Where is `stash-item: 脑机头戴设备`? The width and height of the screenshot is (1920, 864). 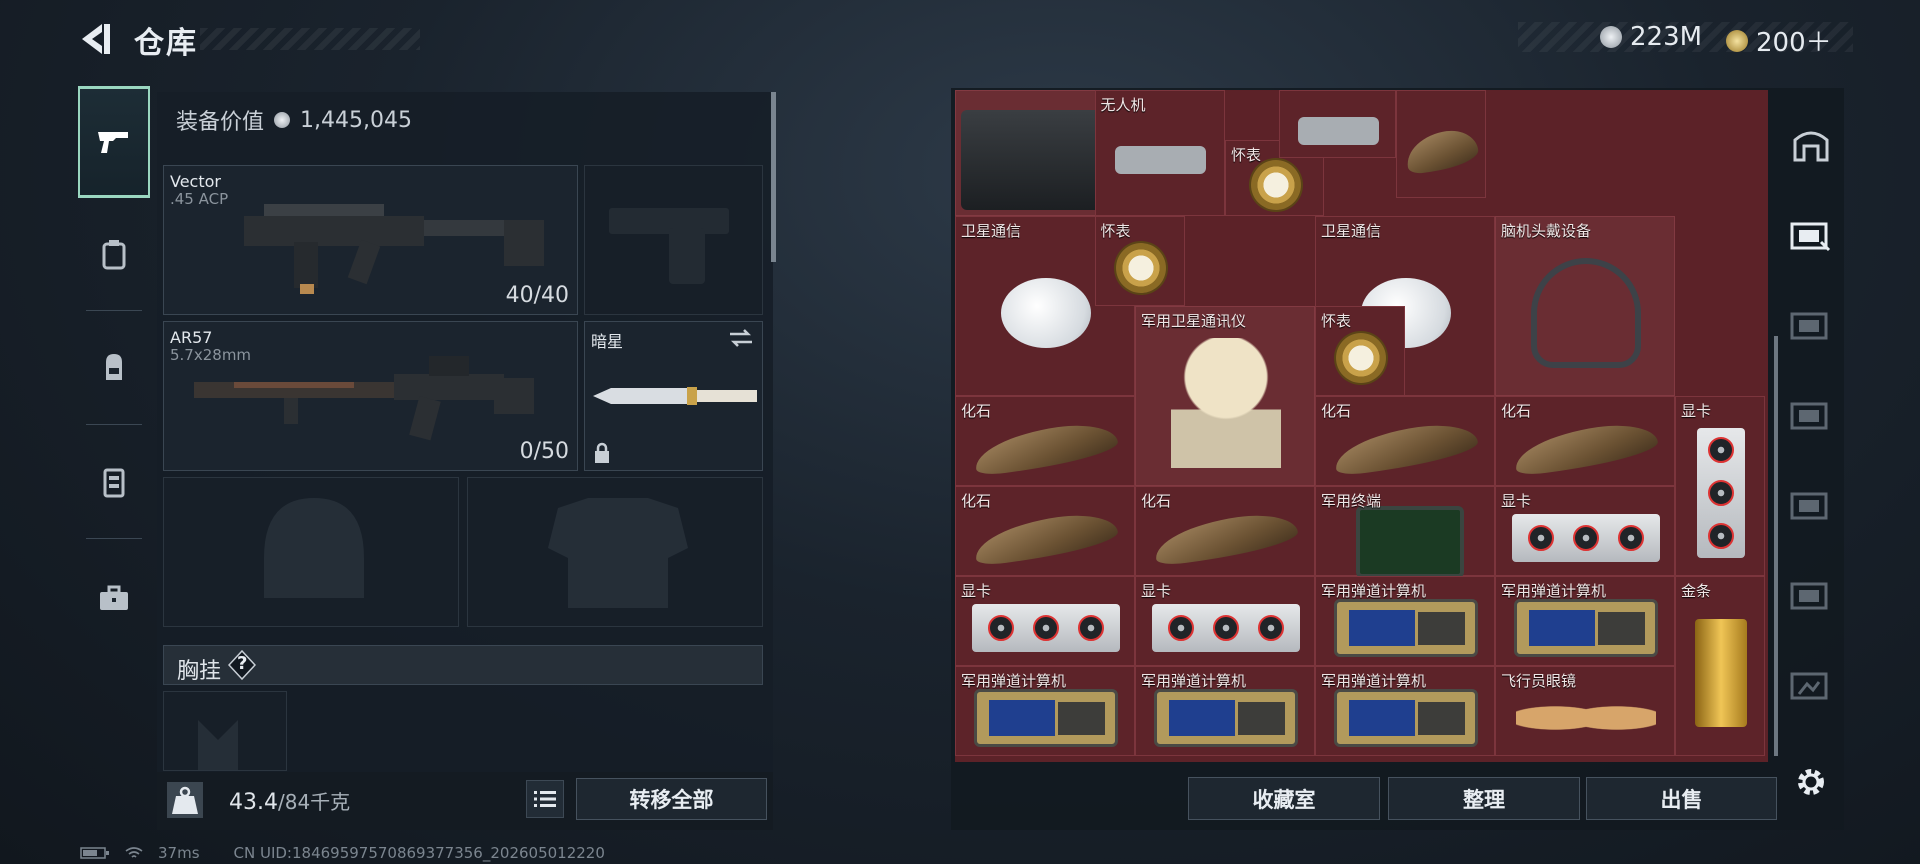
stash-item: 脑机头戴设备 is located at coordinates (1585, 306).